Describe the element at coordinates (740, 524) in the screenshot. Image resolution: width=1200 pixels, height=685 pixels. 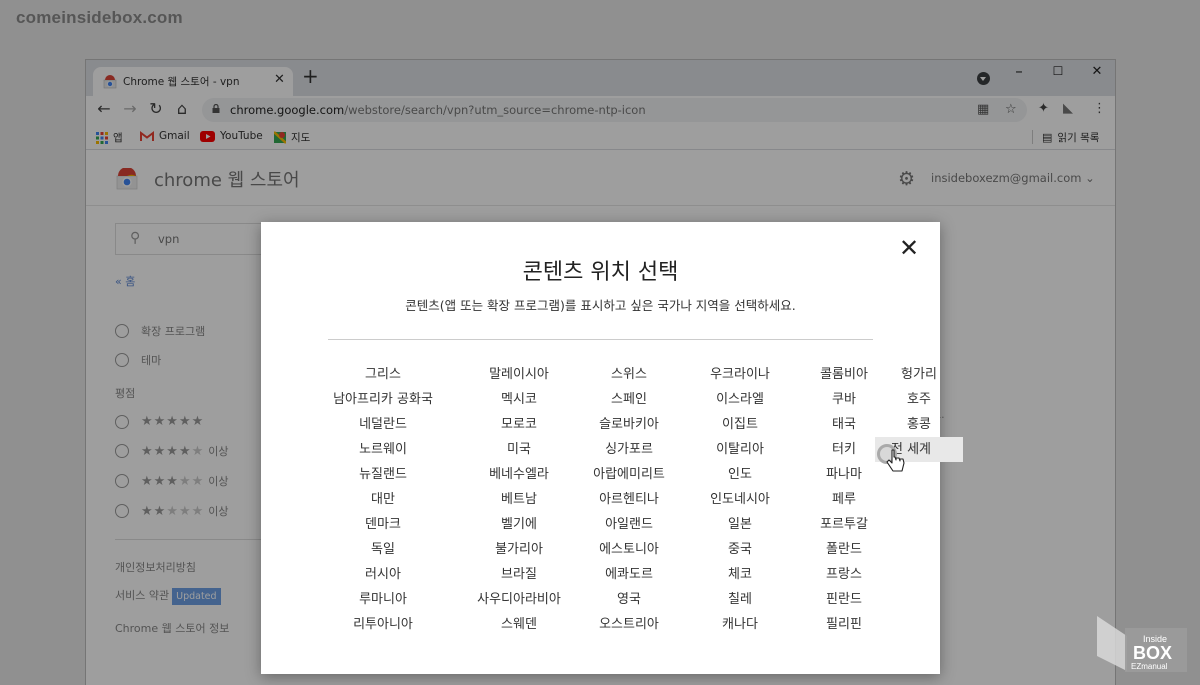
I see `country-option: 일본` at that location.